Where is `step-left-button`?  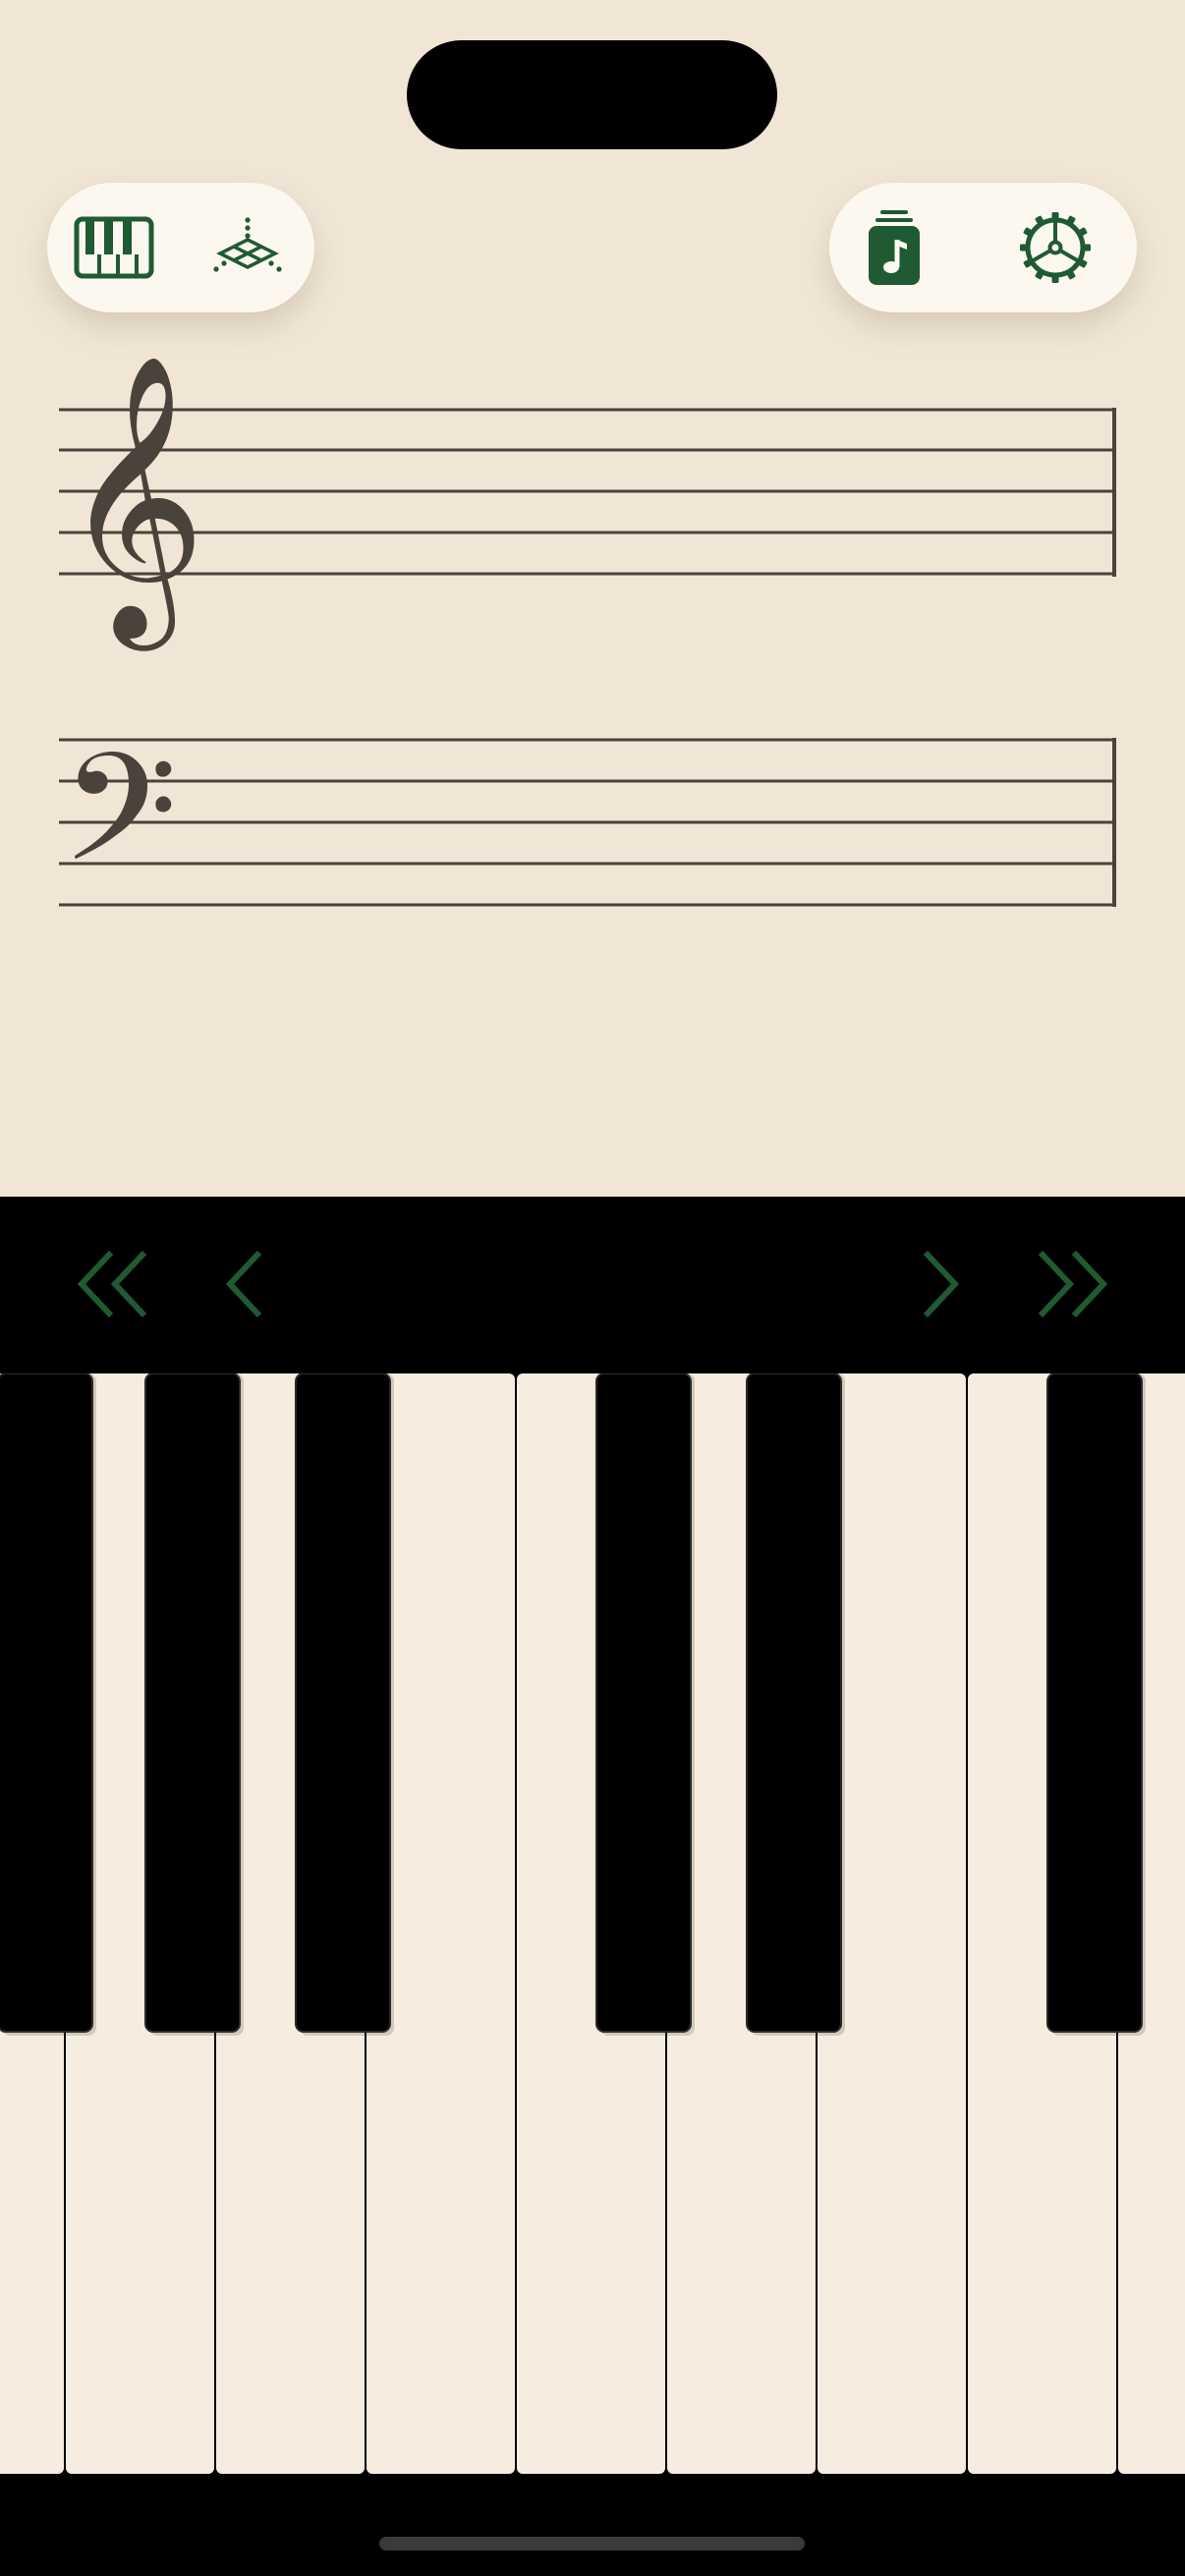
step-left-button is located at coordinates (246, 1284).